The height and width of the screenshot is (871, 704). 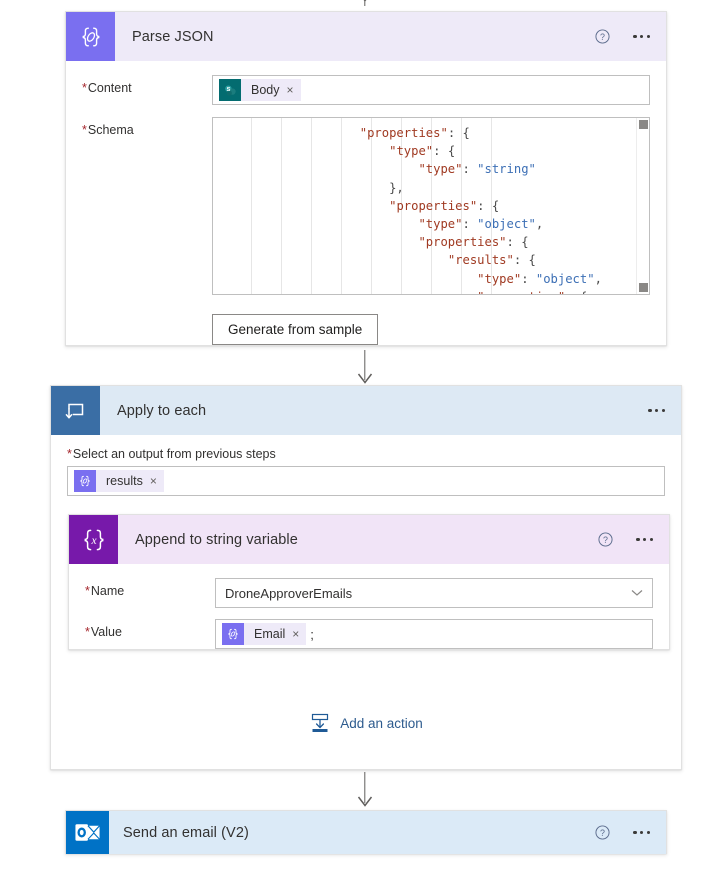 I want to click on variable-name-dropdown: DroneApproverEmails, so click(x=434, y=593).